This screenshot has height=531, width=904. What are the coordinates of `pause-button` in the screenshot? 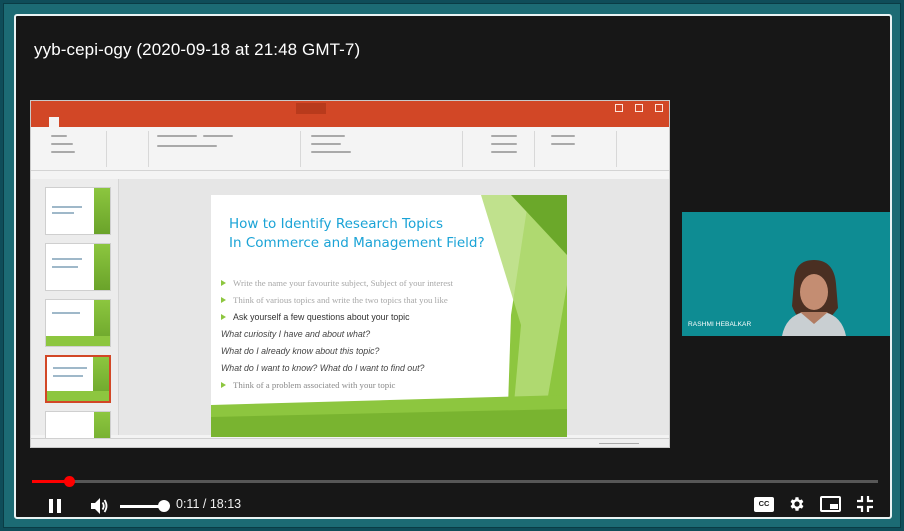 It's located at (55, 506).